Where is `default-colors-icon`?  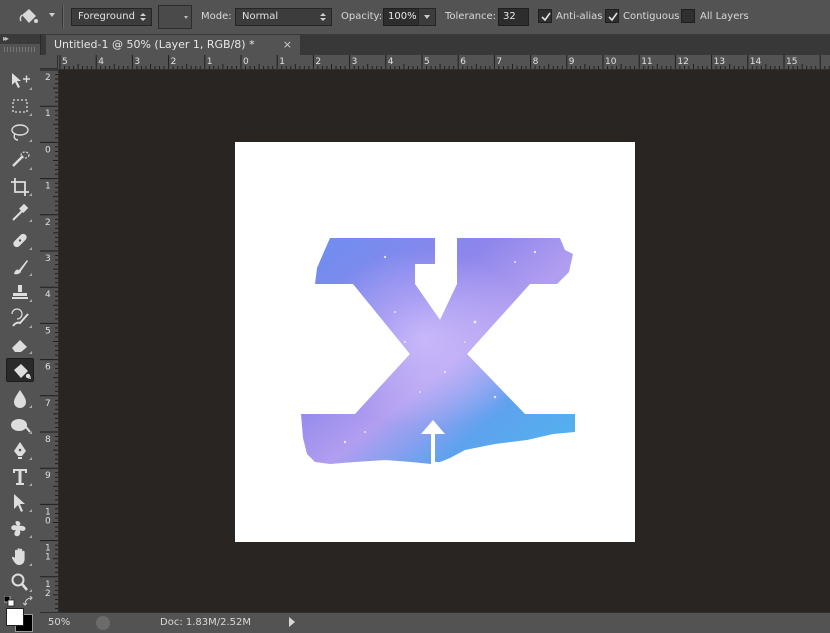 default-colors-icon is located at coordinates (10, 602).